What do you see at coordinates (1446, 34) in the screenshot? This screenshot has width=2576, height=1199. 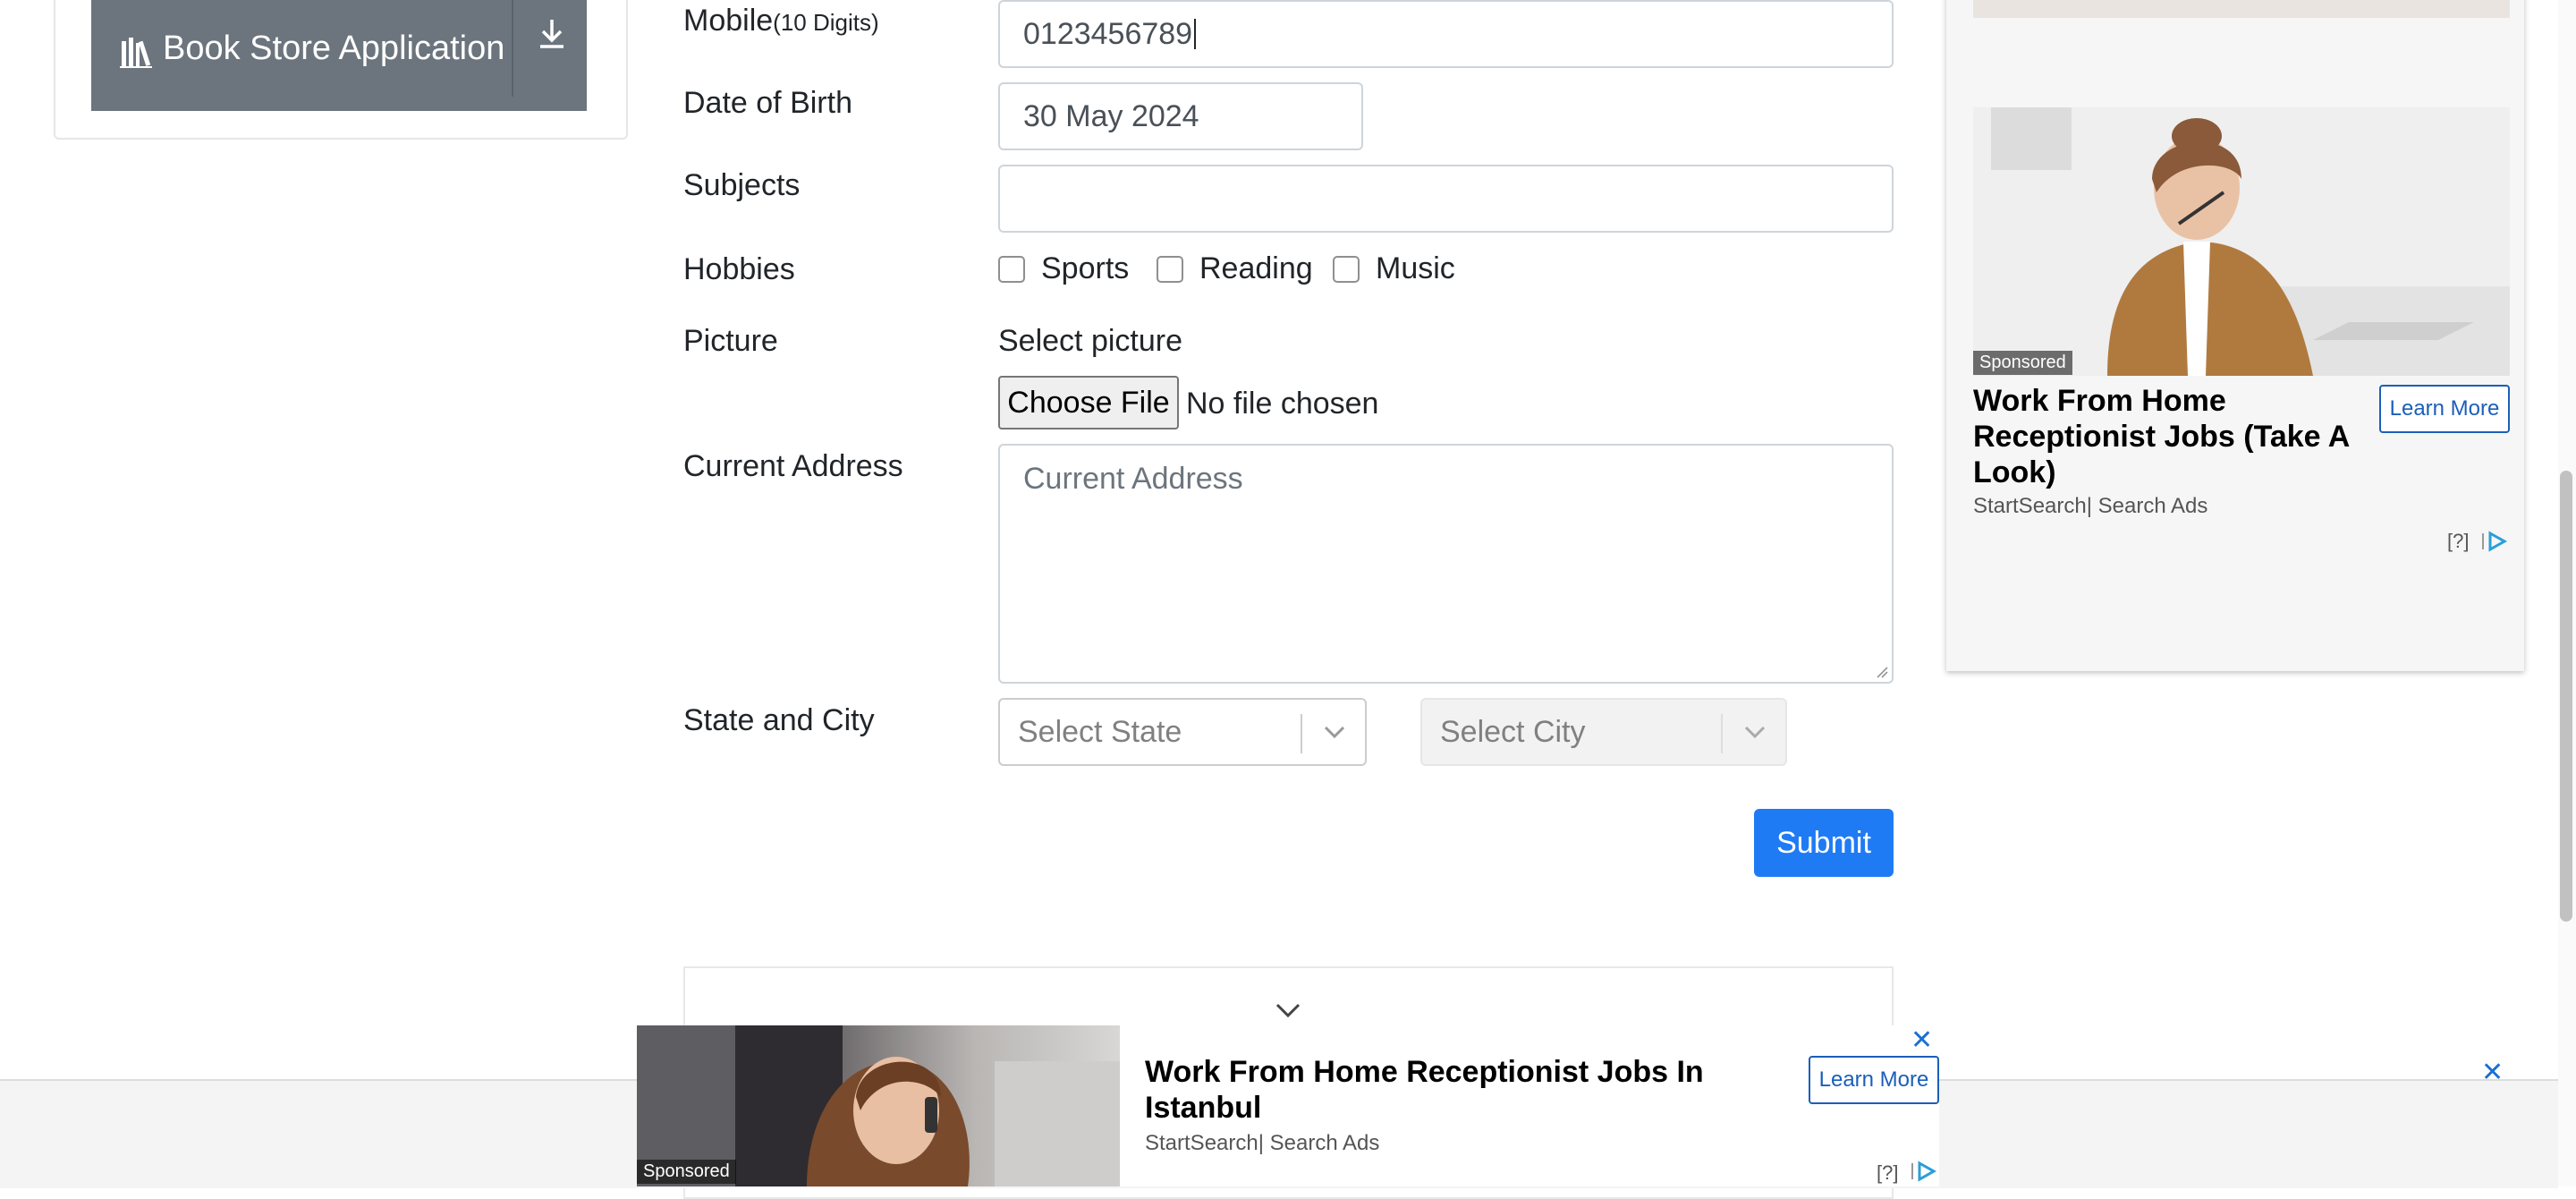 I see `mobile-input: 0123456789` at bounding box center [1446, 34].